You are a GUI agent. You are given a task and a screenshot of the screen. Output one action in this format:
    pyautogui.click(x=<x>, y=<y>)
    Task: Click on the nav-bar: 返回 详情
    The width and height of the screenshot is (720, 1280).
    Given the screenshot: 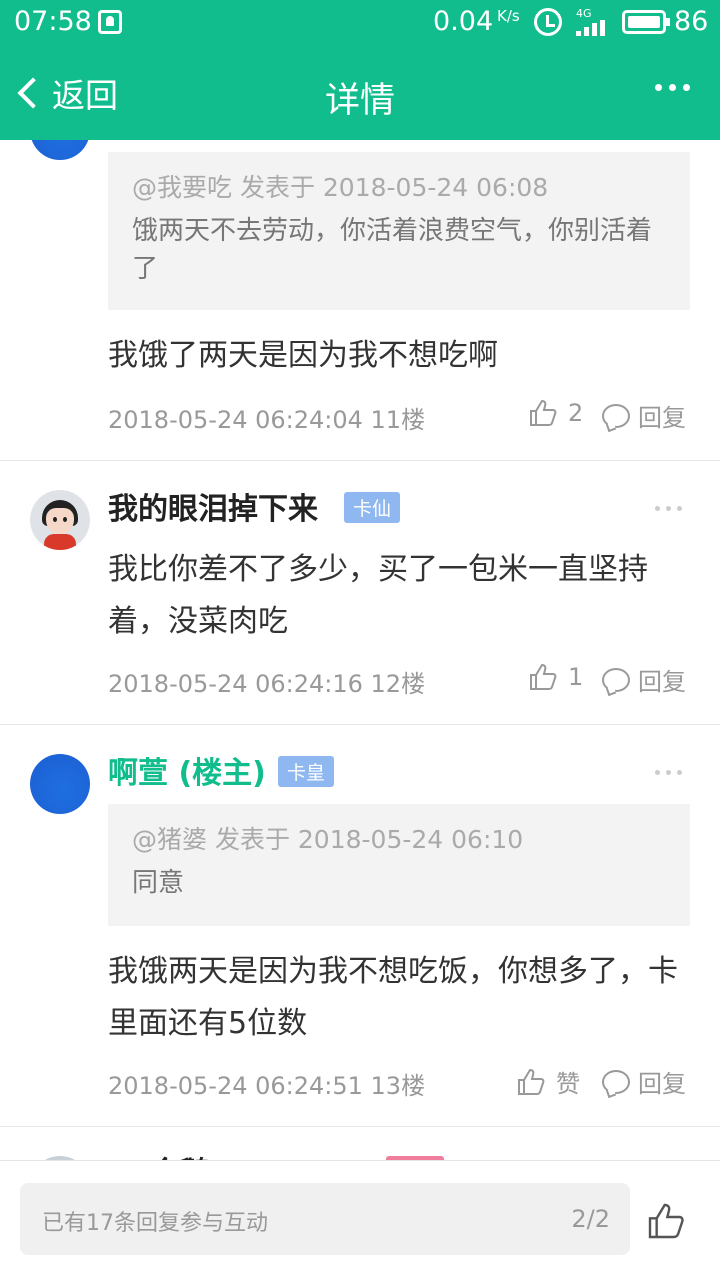 What is the action you would take?
    pyautogui.click(x=360, y=93)
    